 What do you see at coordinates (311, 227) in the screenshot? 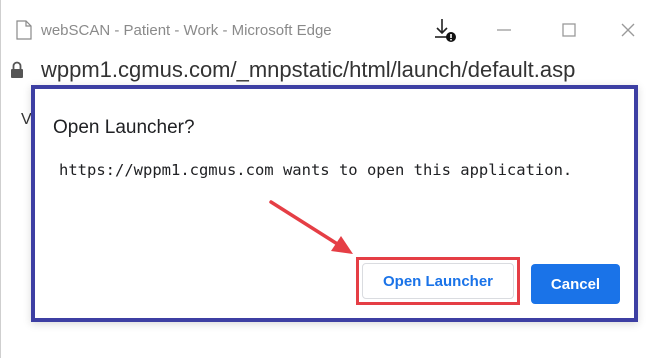
I see `annotation-arrow-icon` at bounding box center [311, 227].